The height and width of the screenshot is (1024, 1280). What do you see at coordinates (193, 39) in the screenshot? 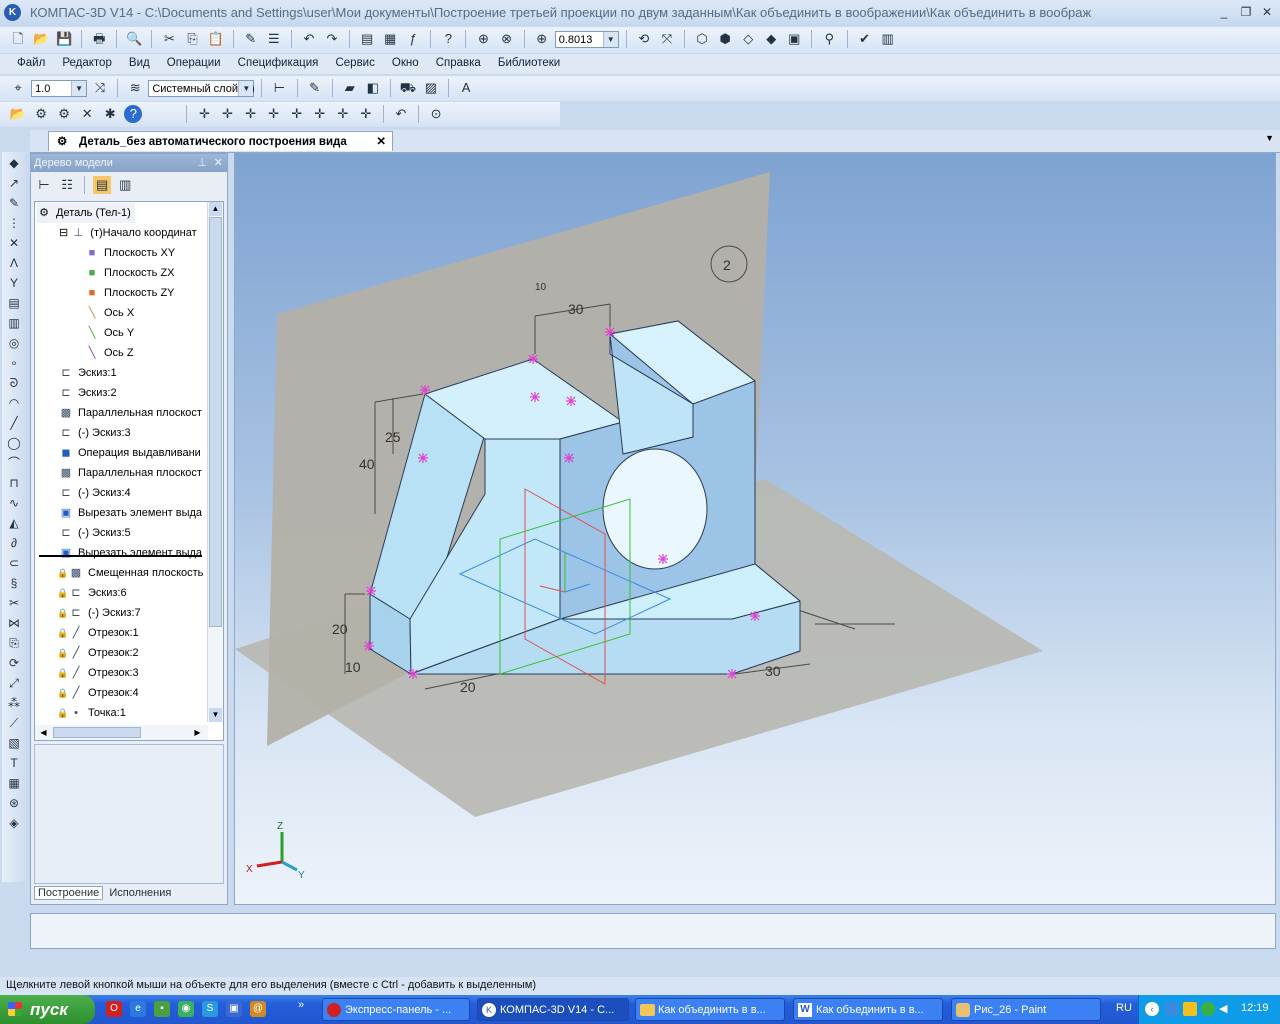
I see `copy-icon: ⎘` at bounding box center [193, 39].